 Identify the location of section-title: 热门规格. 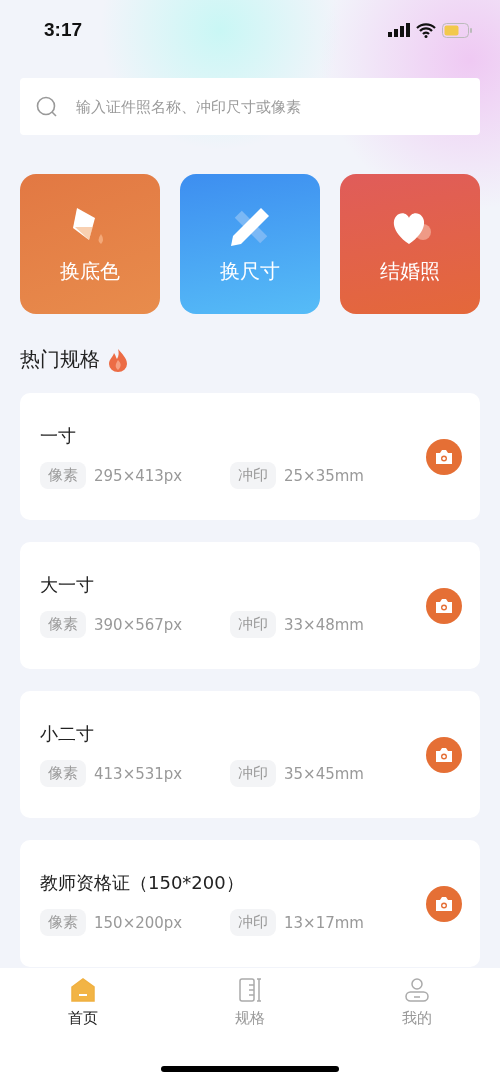
(60, 359).